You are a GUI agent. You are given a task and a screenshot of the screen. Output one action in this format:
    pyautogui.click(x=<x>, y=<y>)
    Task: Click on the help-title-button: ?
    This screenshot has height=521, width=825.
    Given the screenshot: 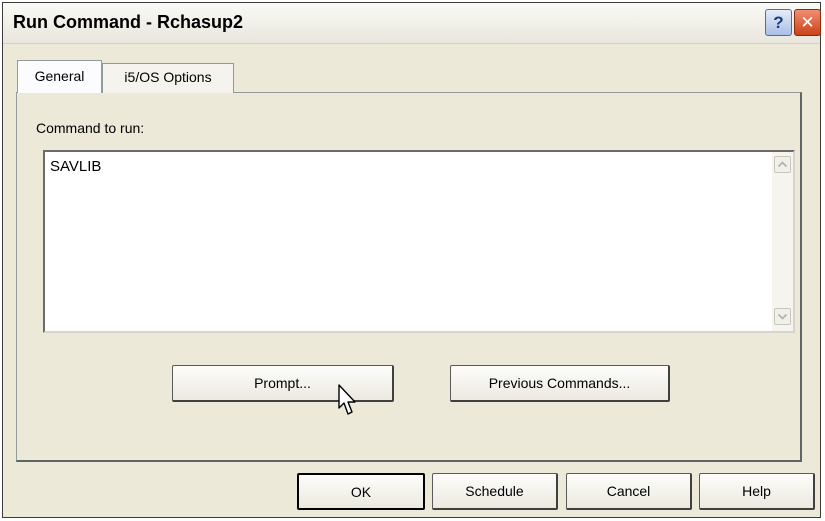 What is the action you would take?
    pyautogui.click(x=778, y=22)
    